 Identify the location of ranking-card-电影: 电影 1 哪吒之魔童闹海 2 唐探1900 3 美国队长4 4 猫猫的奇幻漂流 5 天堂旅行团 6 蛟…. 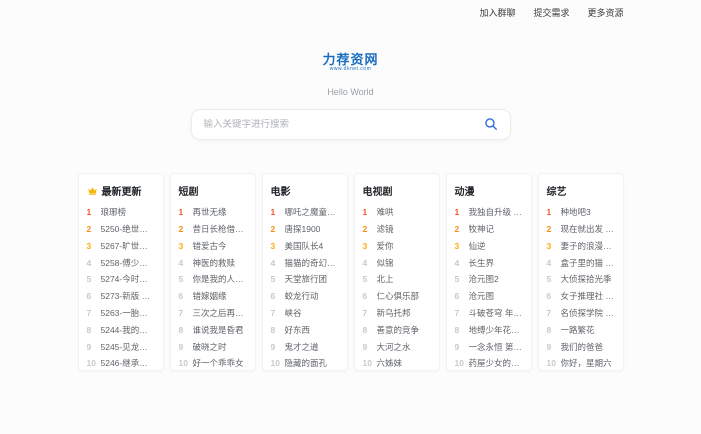
(304, 271).